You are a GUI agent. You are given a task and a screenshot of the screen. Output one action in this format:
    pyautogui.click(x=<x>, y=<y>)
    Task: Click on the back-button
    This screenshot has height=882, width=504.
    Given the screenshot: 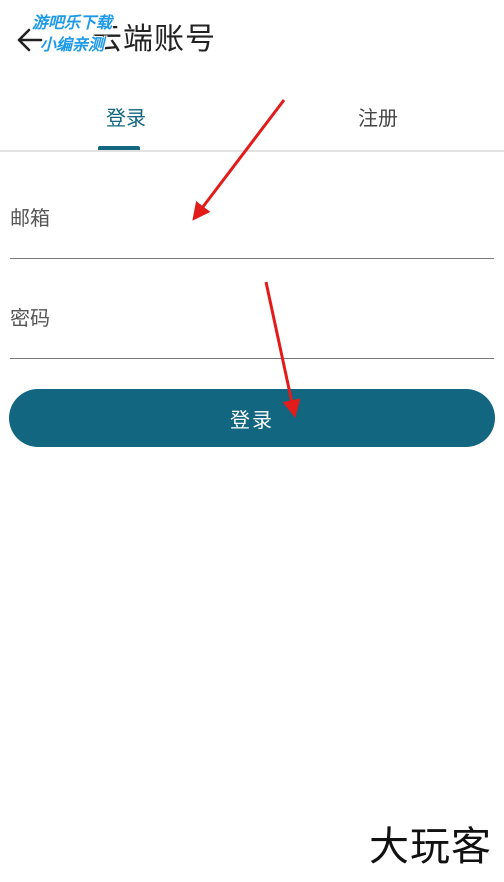 What is the action you would take?
    pyautogui.click(x=30, y=40)
    